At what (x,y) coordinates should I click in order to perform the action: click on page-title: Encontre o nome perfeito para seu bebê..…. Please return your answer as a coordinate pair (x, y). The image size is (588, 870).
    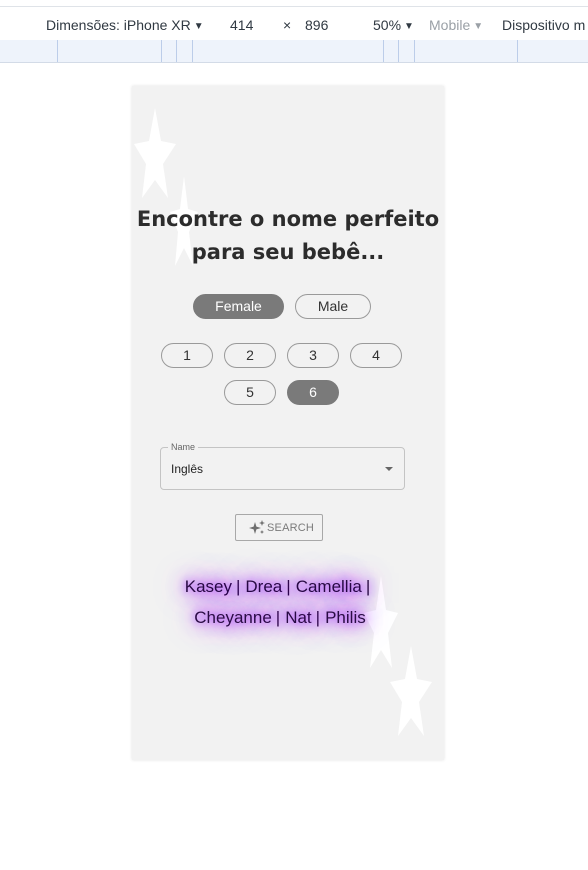
    Looking at the image, I should click on (288, 236).